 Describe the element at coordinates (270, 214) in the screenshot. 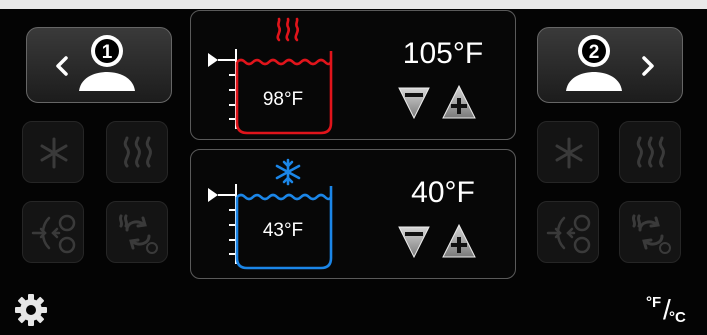

I see `cold-tank-graphic` at that location.